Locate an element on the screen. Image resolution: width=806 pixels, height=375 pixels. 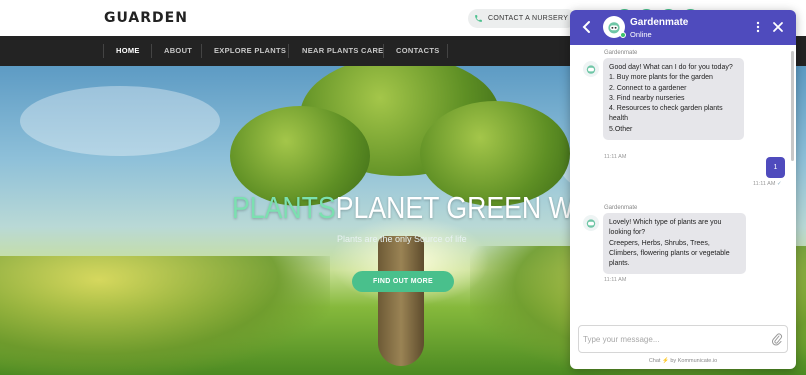
cloud-decoration is located at coordinates (120, 121).